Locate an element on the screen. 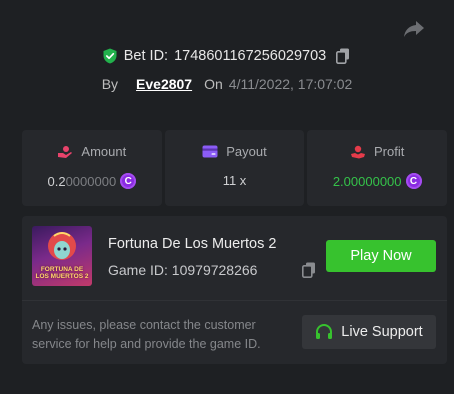  verified-shield-icon is located at coordinates (110, 56).